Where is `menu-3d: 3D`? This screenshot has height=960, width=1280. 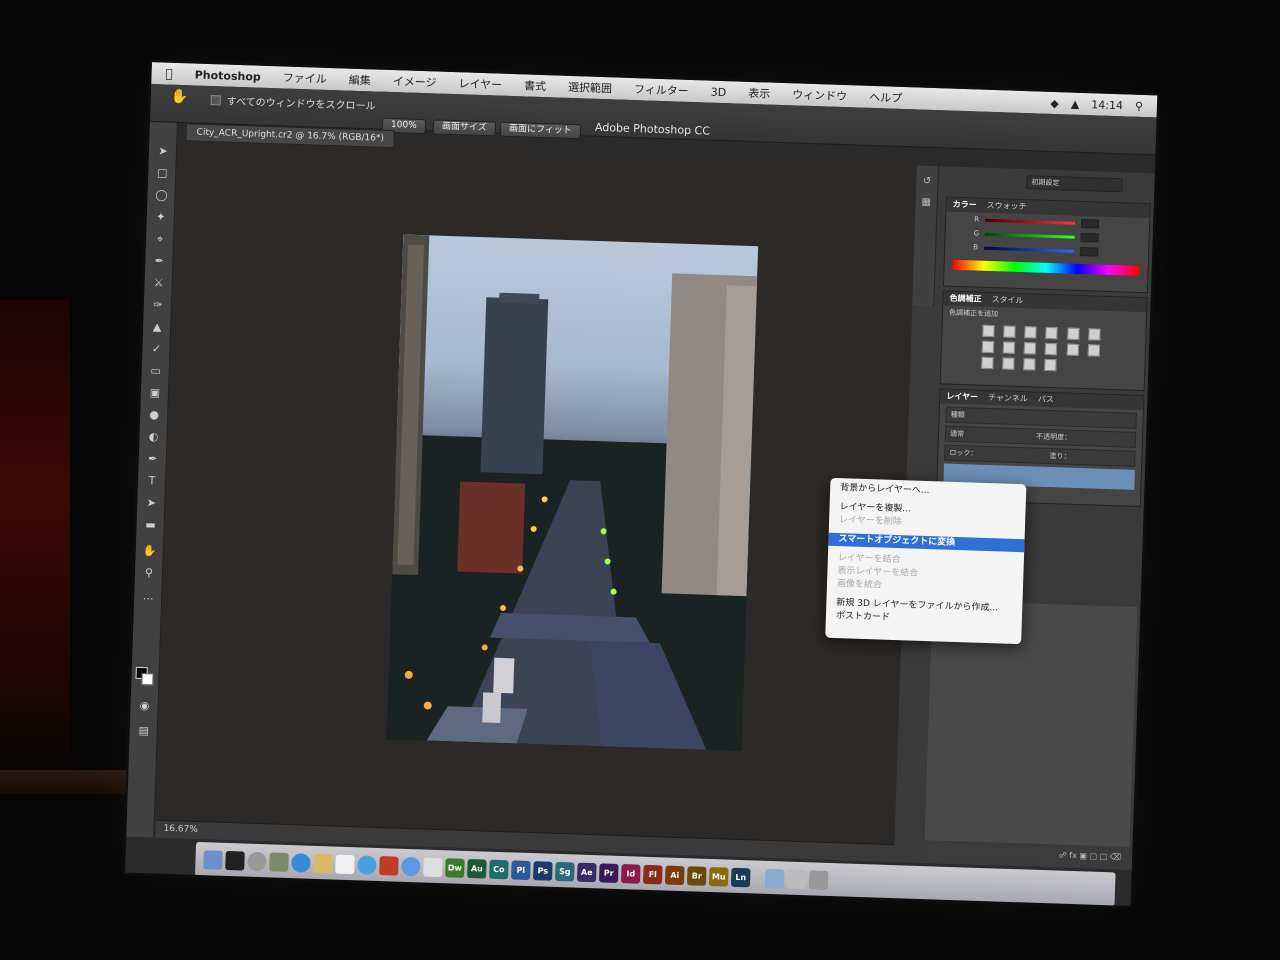
menu-3d: 3D is located at coordinates (719, 92).